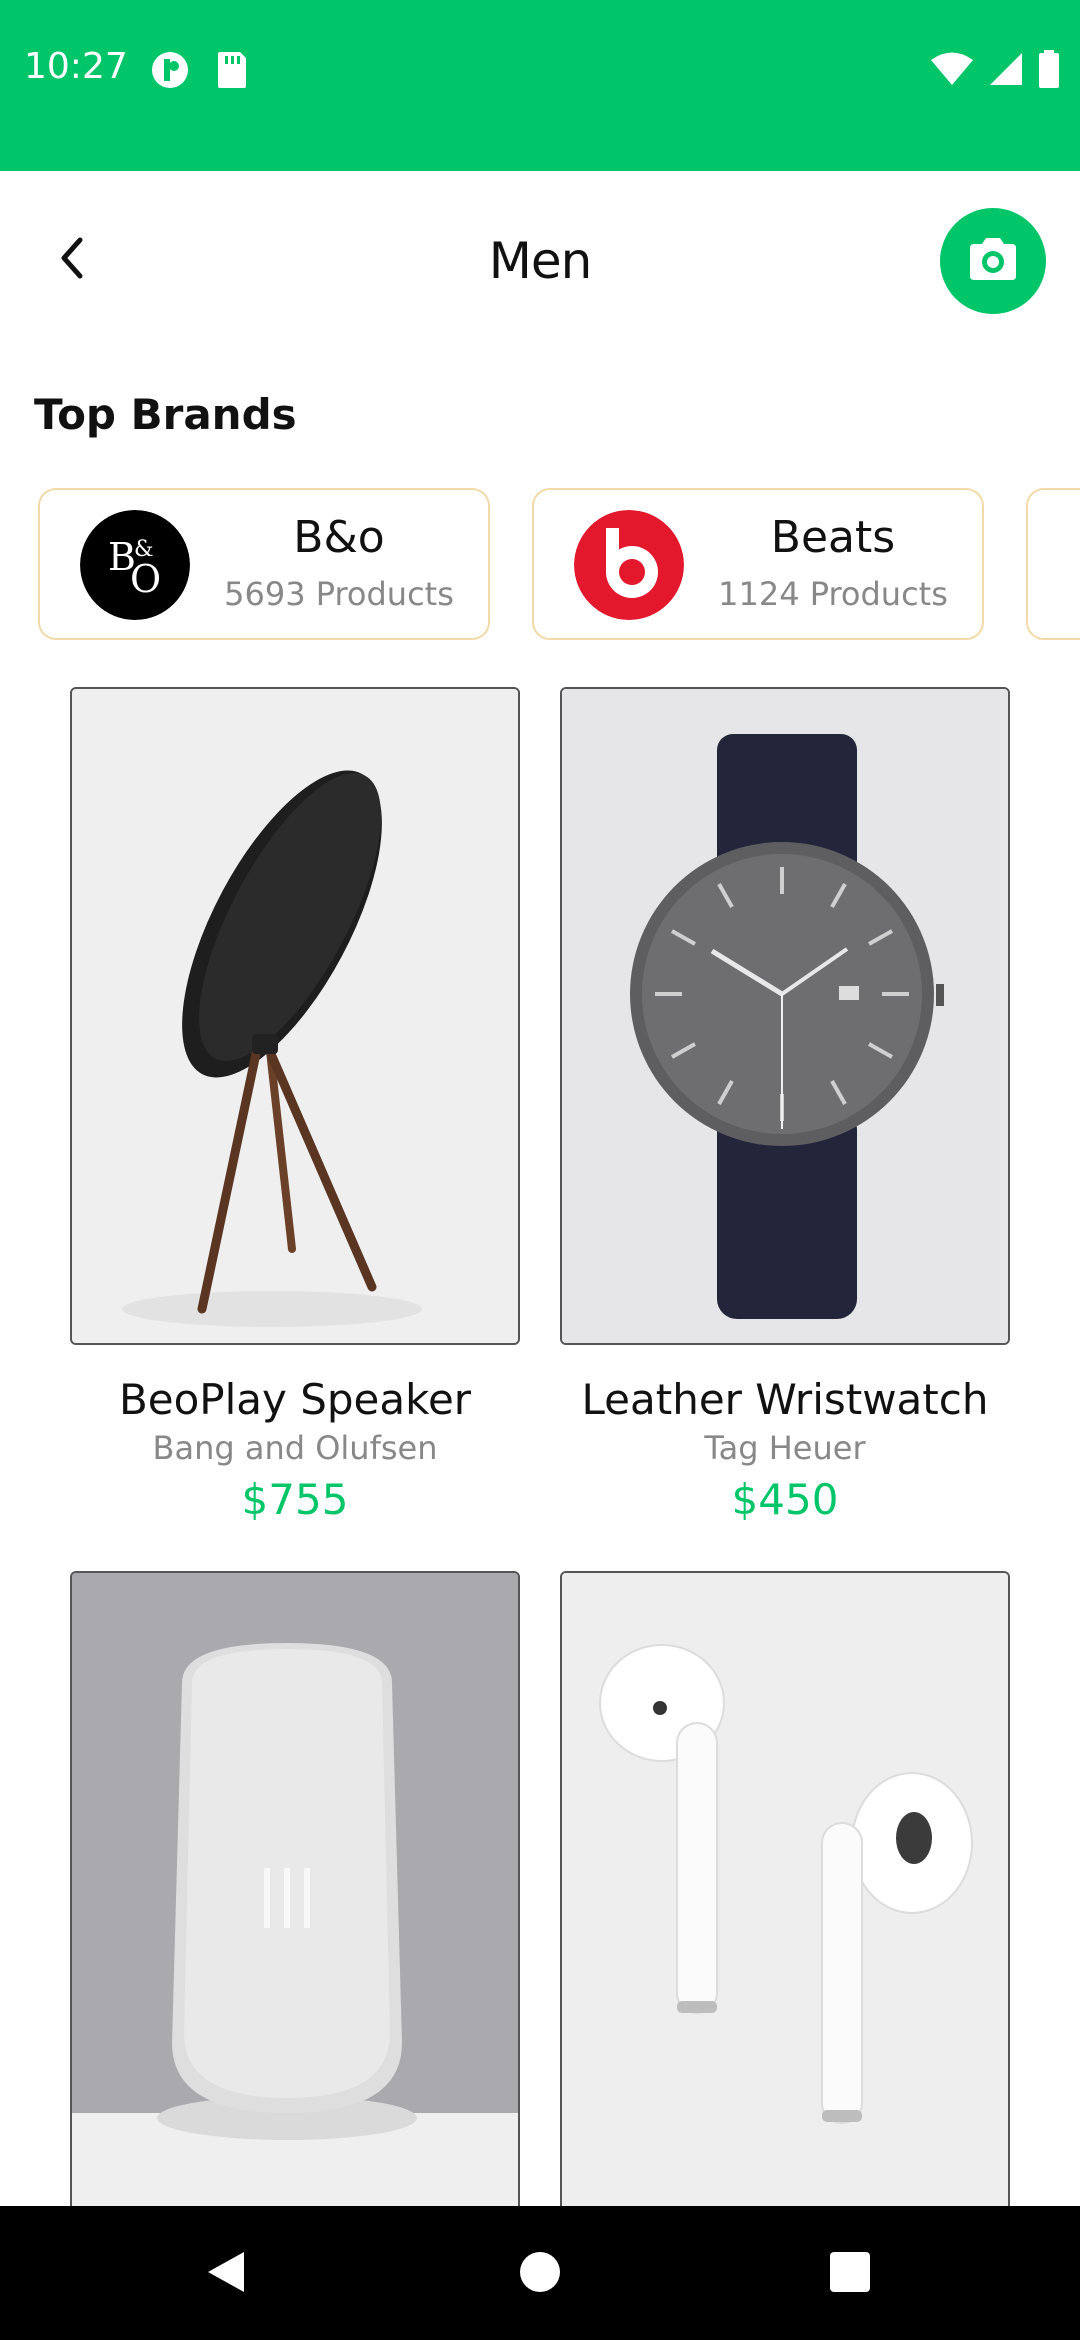 The width and height of the screenshot is (1080, 2340). What do you see at coordinates (76, 66) in the screenshot?
I see `status-time: 10:27` at bounding box center [76, 66].